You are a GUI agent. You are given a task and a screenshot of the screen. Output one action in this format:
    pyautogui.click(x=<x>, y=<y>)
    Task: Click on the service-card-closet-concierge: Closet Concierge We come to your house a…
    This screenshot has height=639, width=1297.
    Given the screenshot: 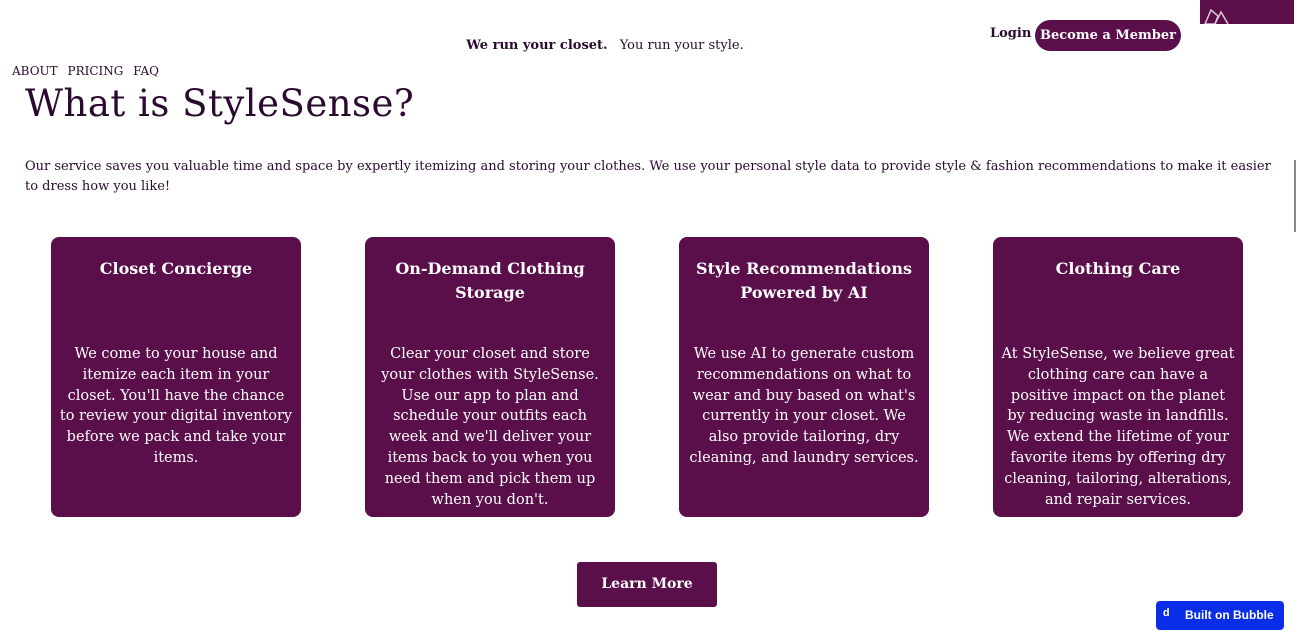 What is the action you would take?
    pyautogui.click(x=176, y=377)
    